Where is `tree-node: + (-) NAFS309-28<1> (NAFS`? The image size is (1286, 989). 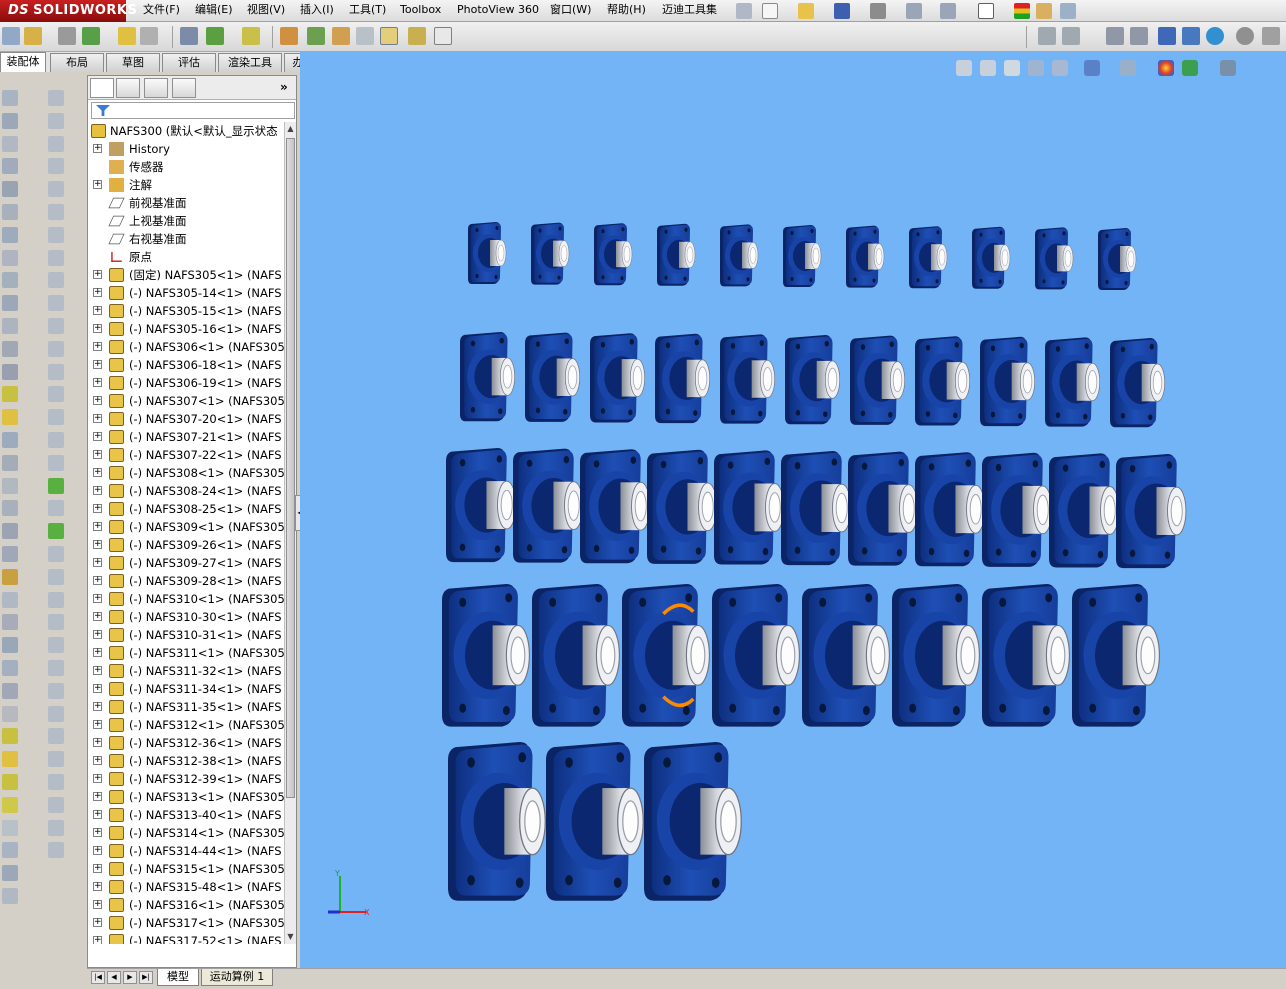
tree-node: + (-) NAFS309-28<1> (NAFS is located at coordinates (186, 581).